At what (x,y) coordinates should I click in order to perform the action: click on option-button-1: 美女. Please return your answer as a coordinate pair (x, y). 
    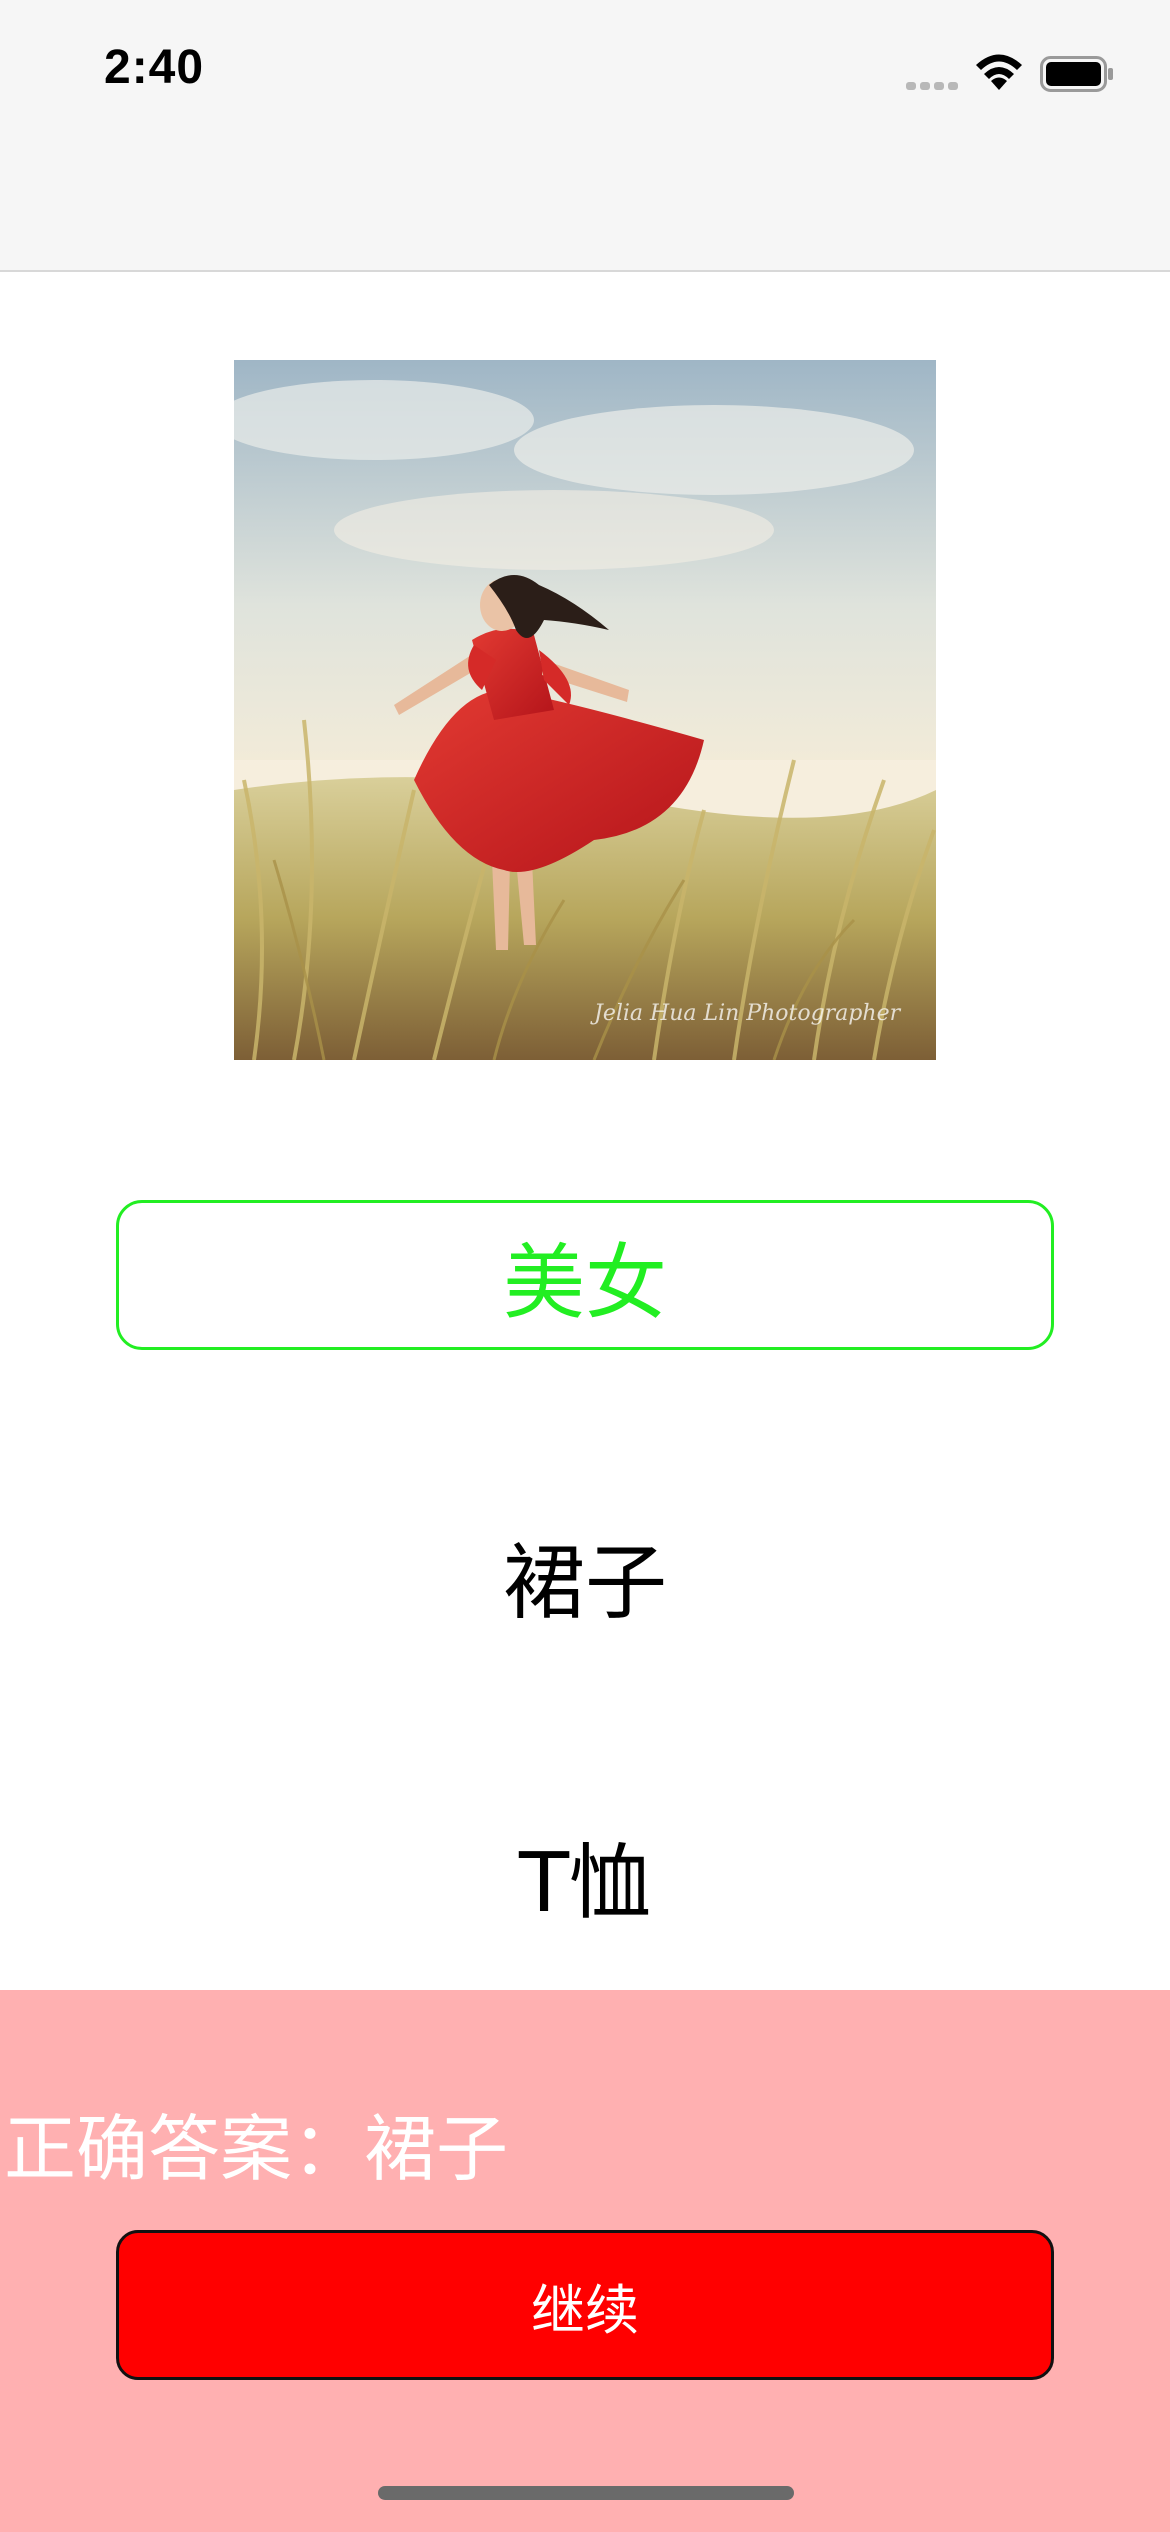
    Looking at the image, I should click on (585, 1275).